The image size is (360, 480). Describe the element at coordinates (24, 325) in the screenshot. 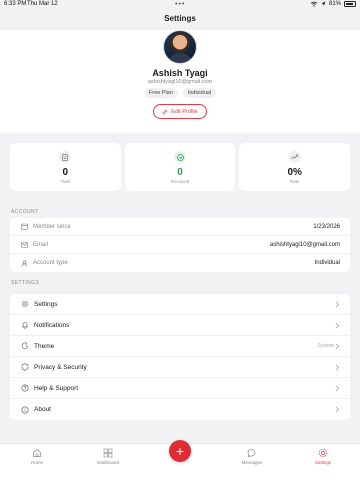

I see `bell-icon` at that location.